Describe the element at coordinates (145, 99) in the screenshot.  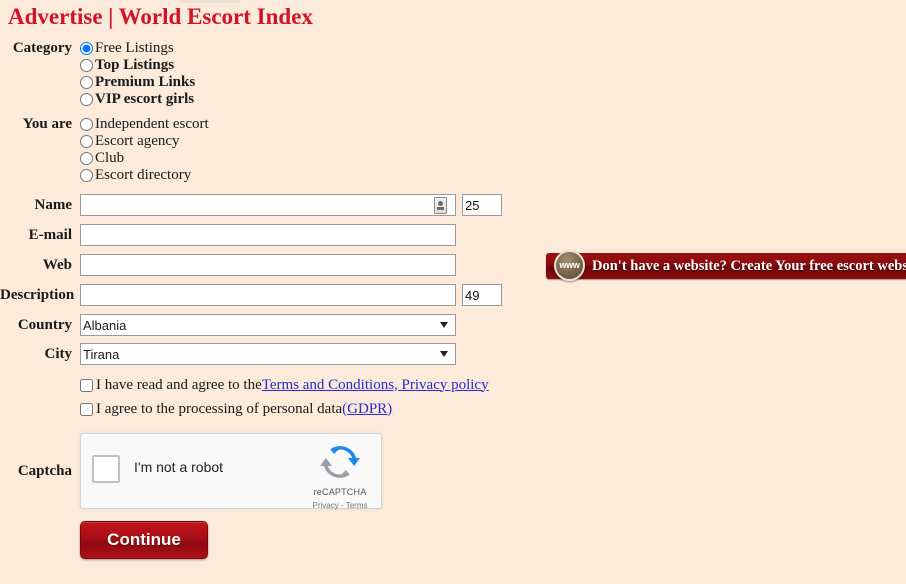
I see `radio-label-vip-escort-girls: VIP escort girls` at that location.